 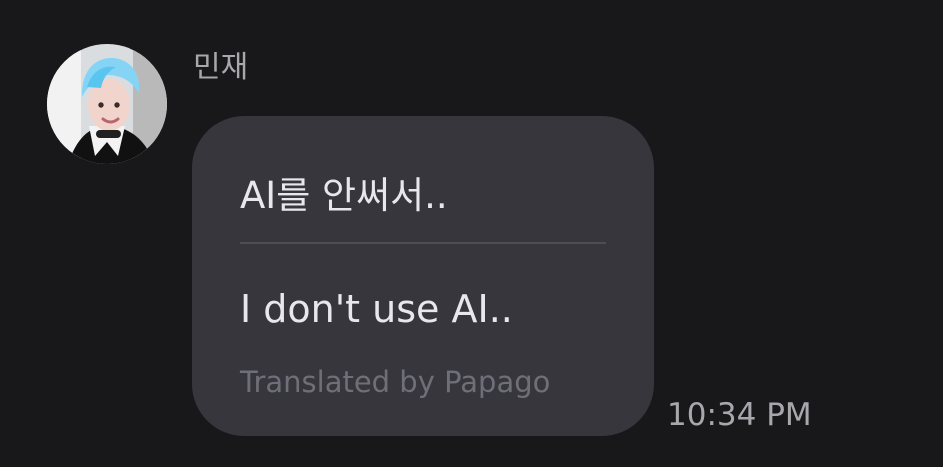 What do you see at coordinates (395, 382) in the screenshot?
I see `translation-credit: Translated by Papago` at bounding box center [395, 382].